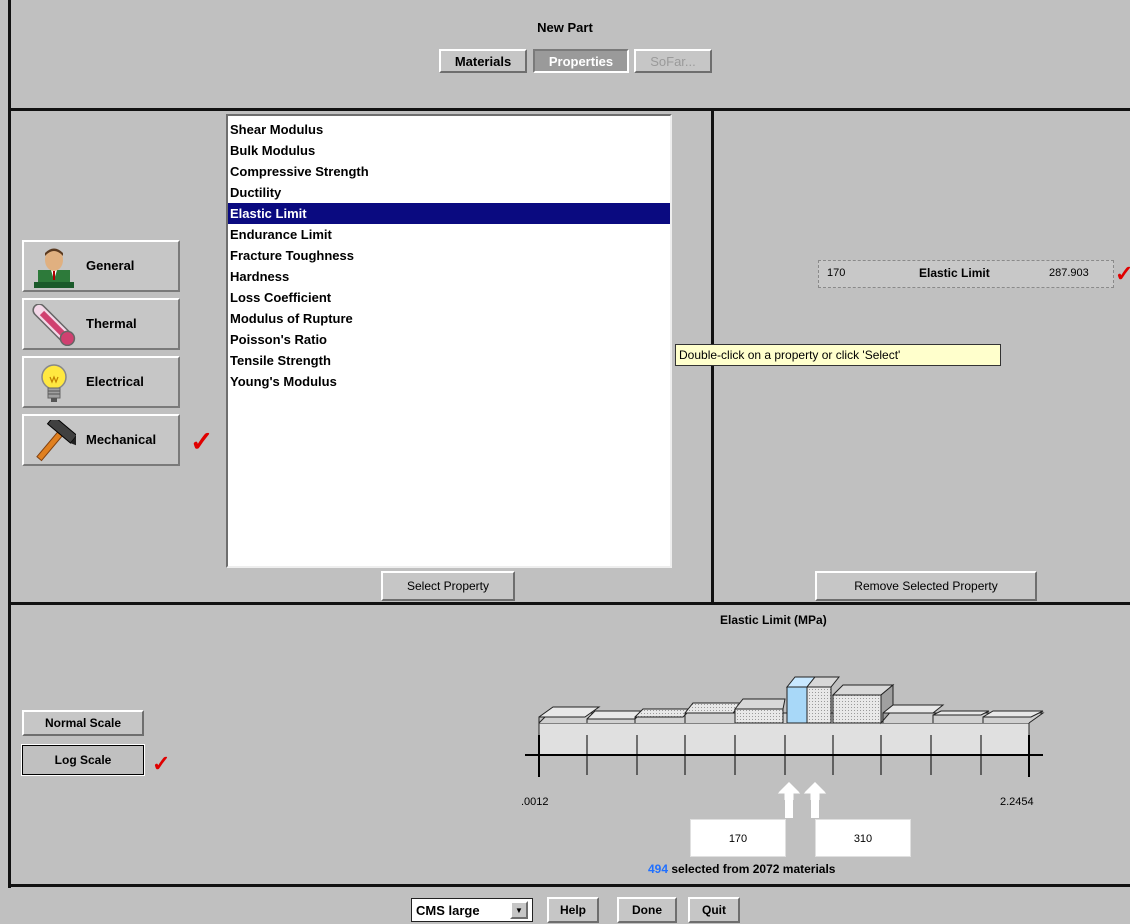  Describe the element at coordinates (802, 800) in the screenshot. I see `range-arrows` at that location.